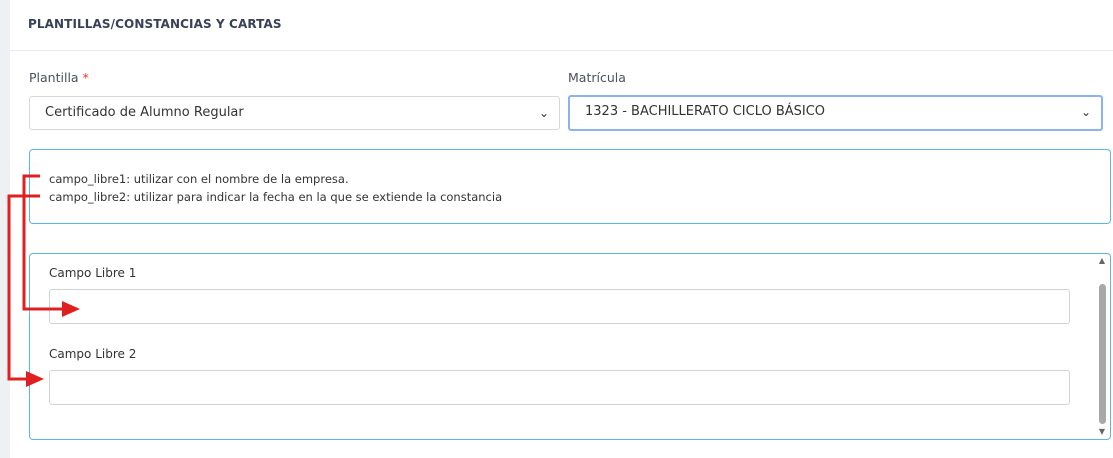  I want to click on annotation-arrows, so click(43, 280).